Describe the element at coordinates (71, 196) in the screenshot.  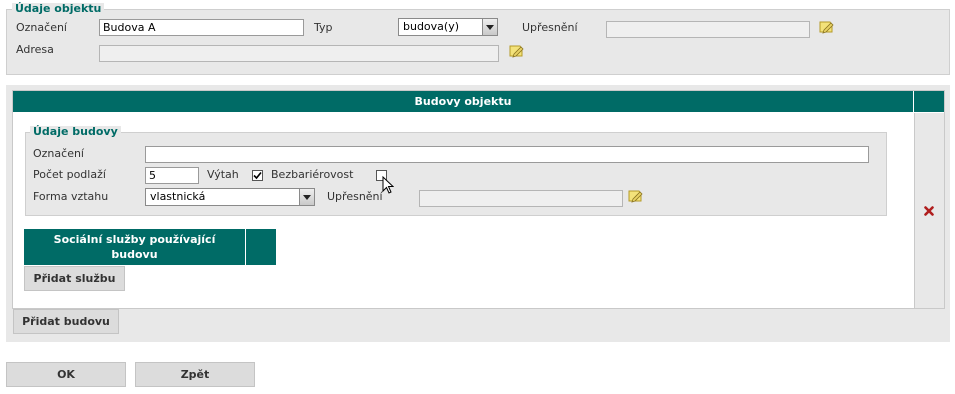
I see `forma-vztahu-label: Forma vztahu` at that location.